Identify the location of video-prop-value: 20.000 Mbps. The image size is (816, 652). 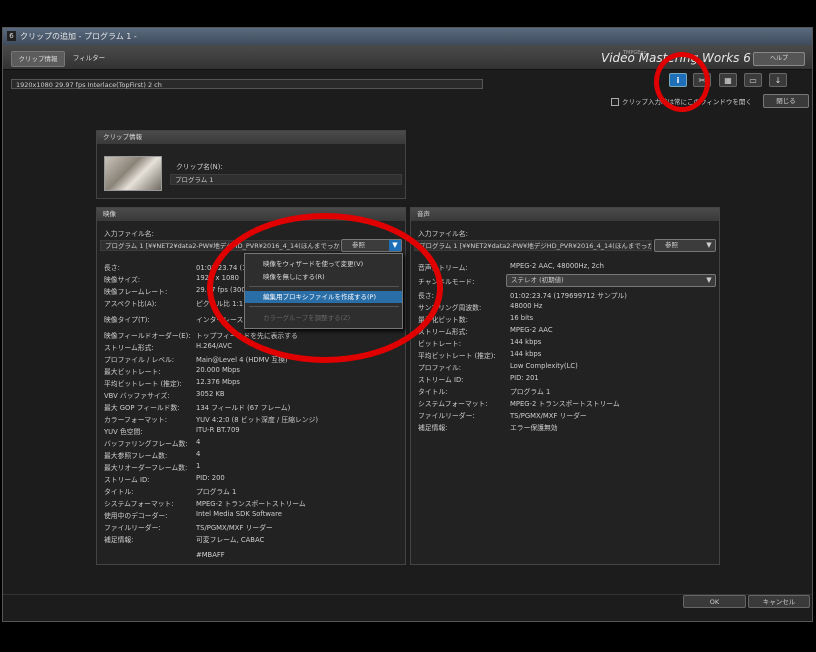
(218, 370).